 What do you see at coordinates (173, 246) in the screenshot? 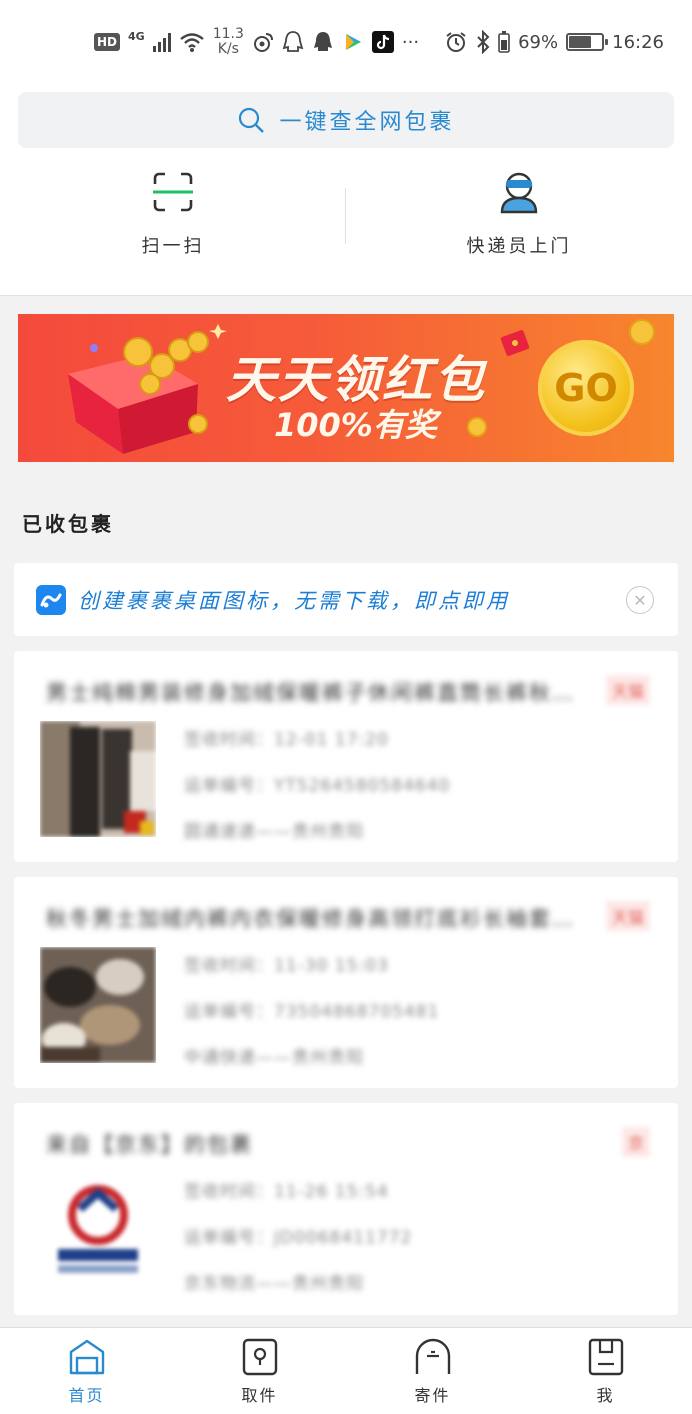
I see `scan-label: 扫一扫` at bounding box center [173, 246].